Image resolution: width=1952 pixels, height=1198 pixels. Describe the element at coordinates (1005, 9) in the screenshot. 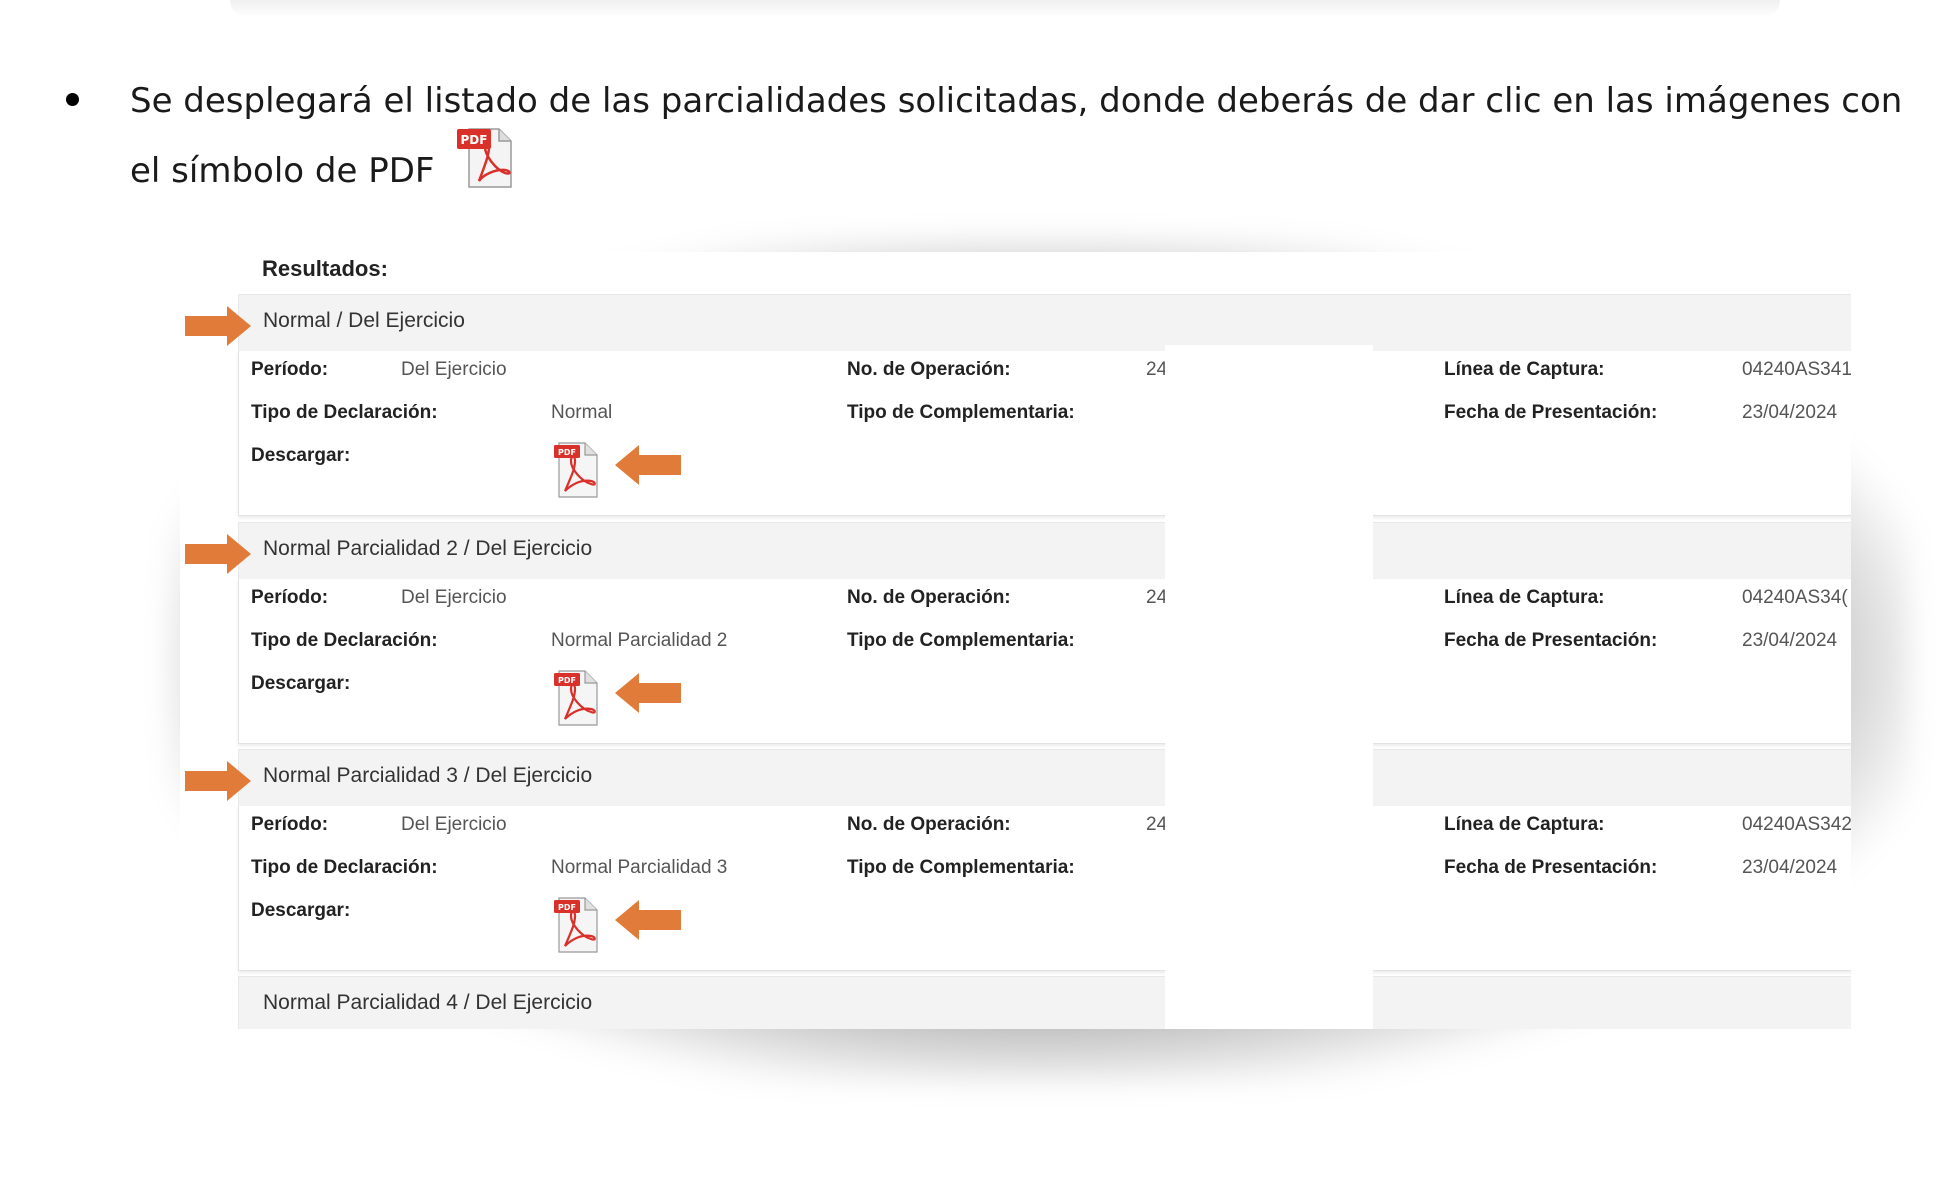

I see `top-shadow` at that location.